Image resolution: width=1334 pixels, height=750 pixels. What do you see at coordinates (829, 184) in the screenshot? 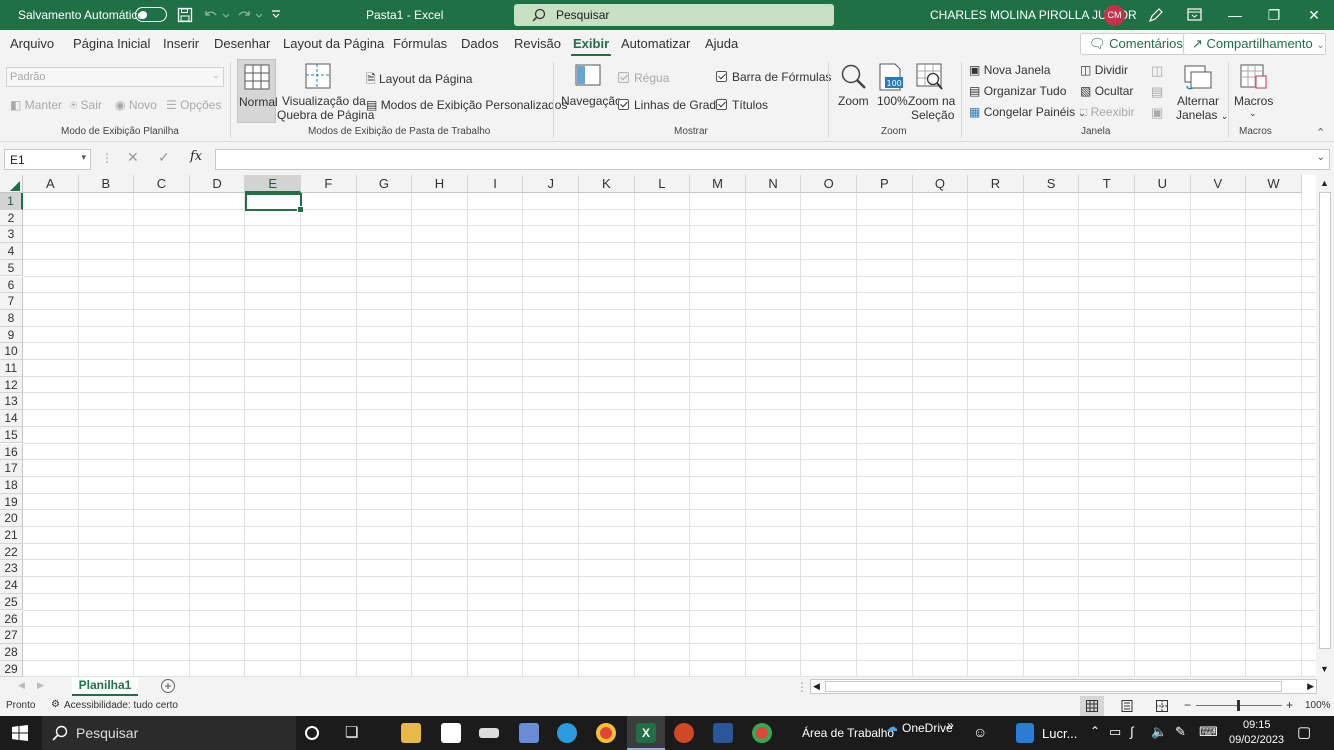
I see `column-header: O` at bounding box center [829, 184].